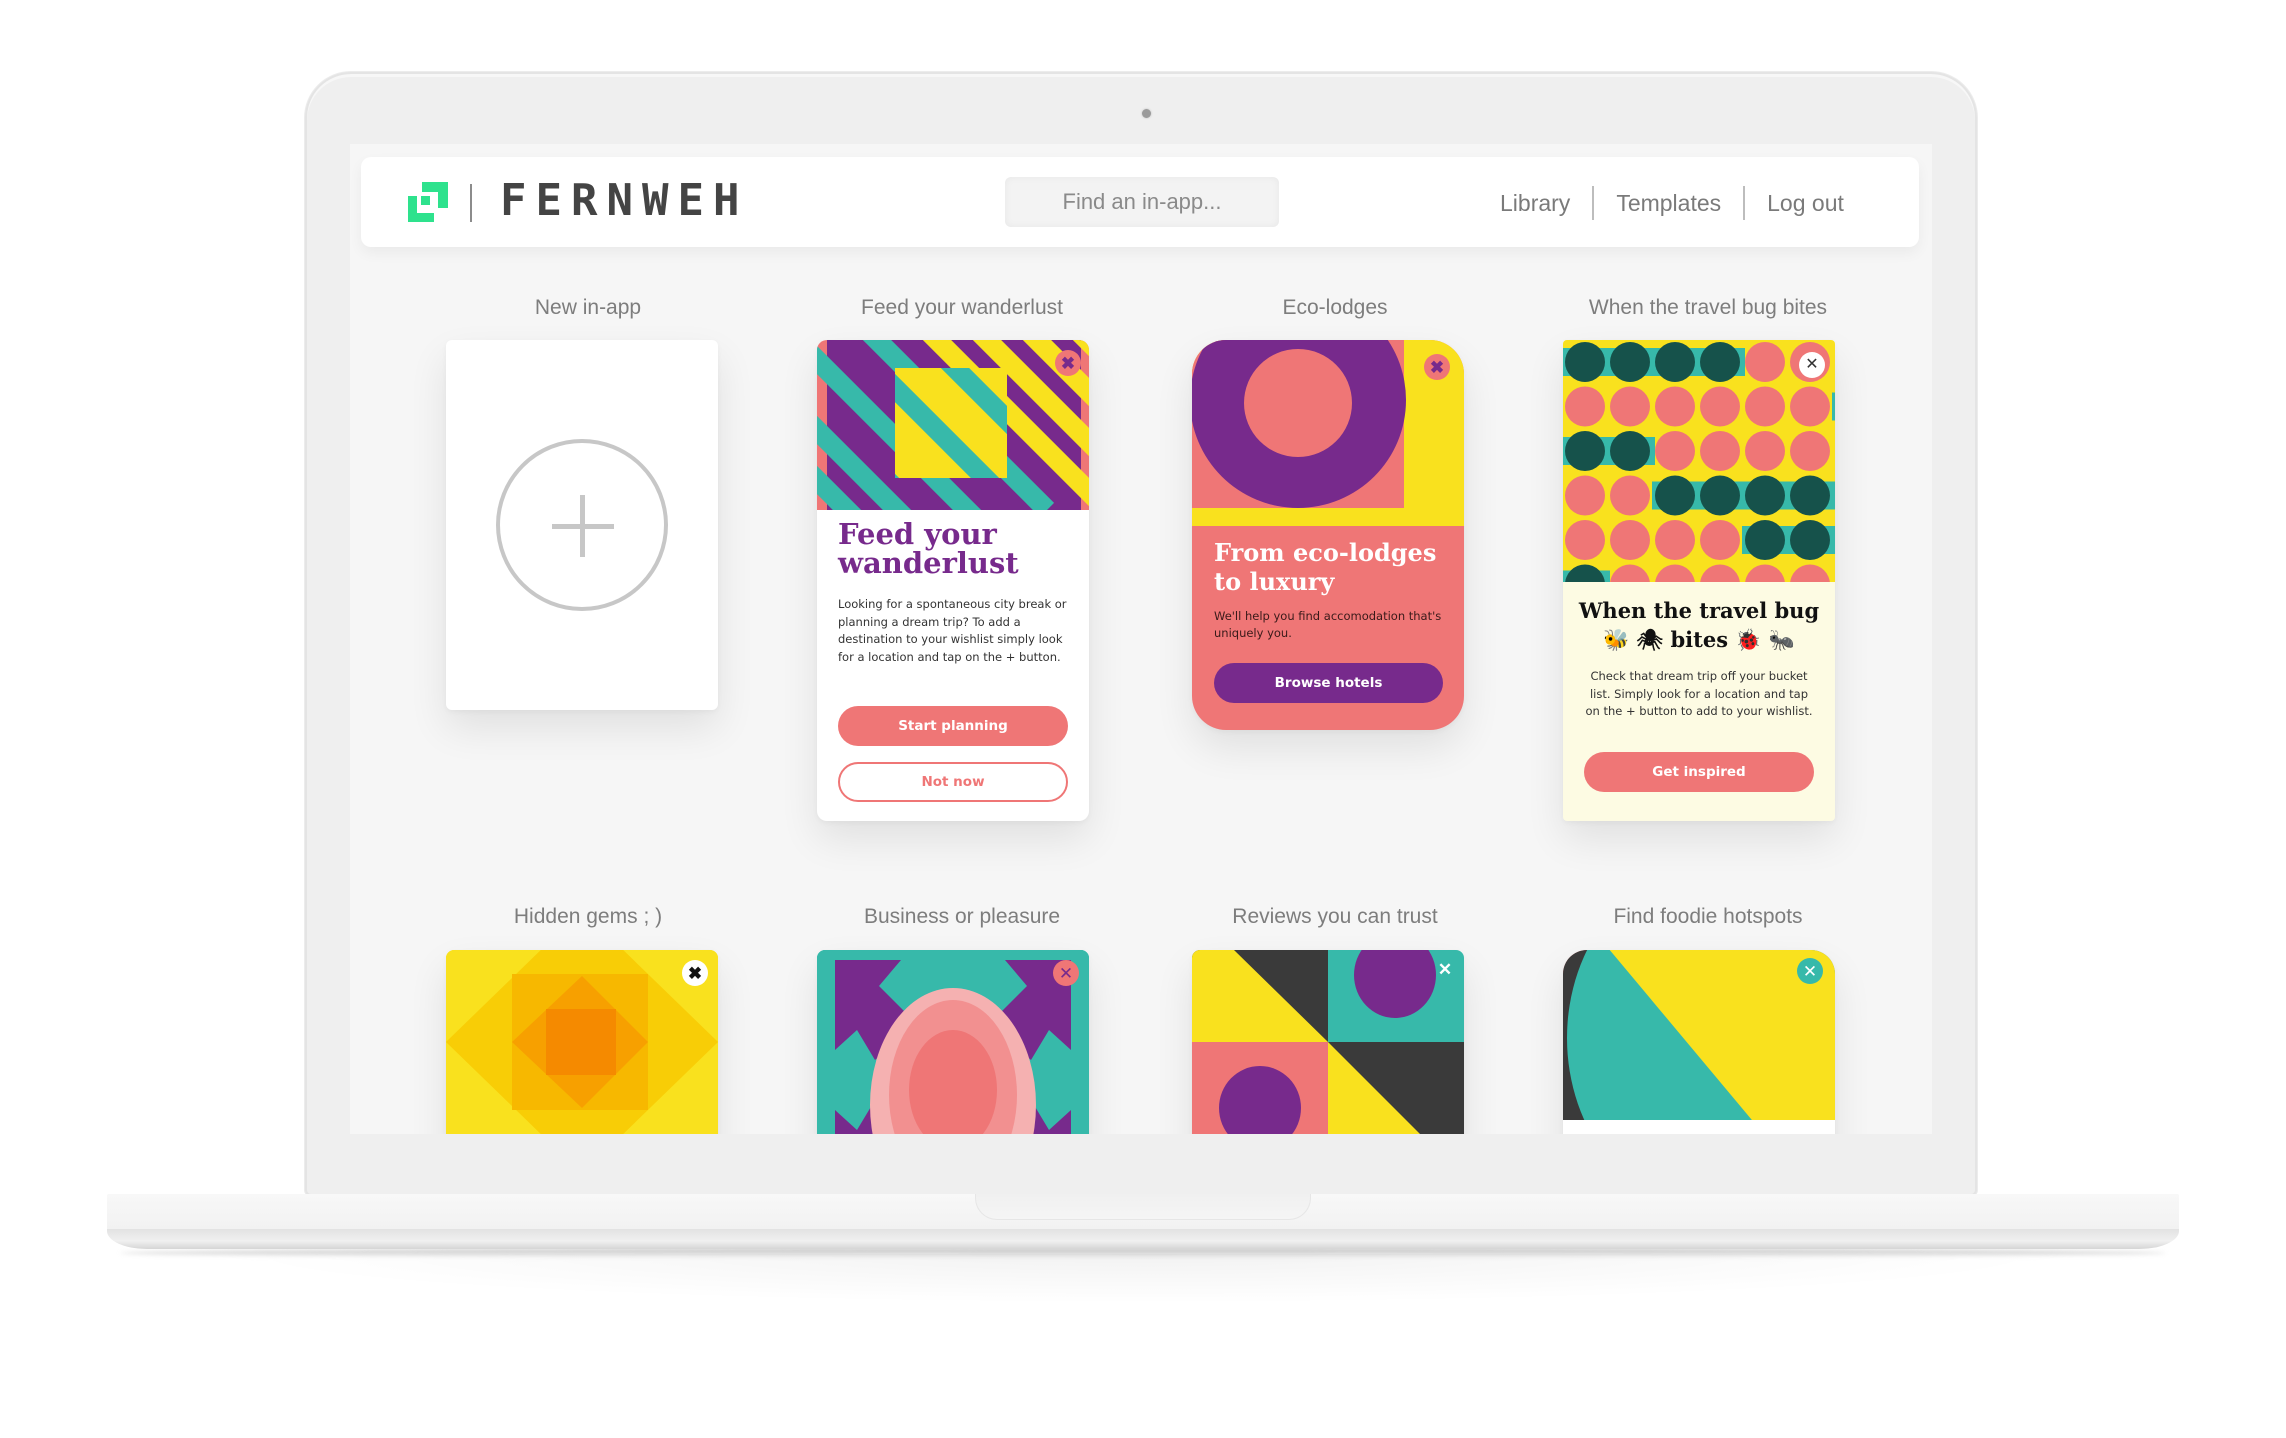 The width and height of the screenshot is (2286, 1438). Describe the element at coordinates (1325, 567) in the screenshot. I see `card-title: From eco-lodges to luxury` at that location.